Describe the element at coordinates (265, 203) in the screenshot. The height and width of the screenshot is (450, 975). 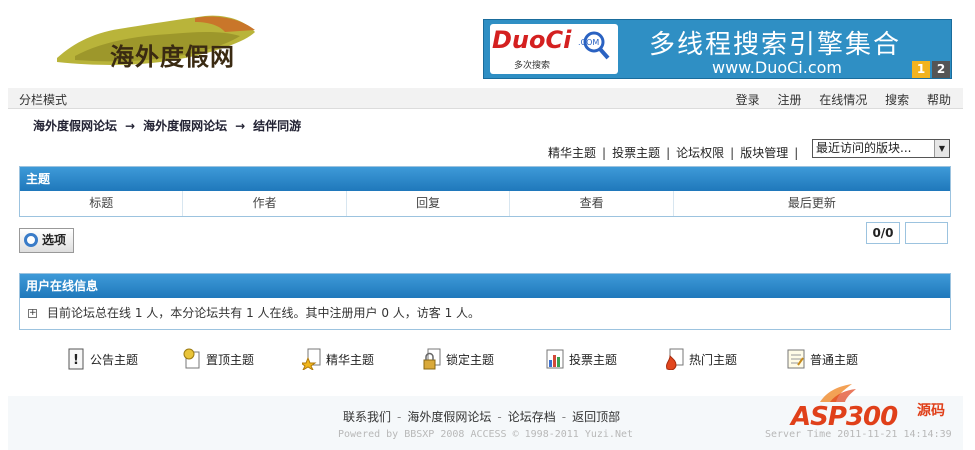
I see `column-author: 作者` at that location.